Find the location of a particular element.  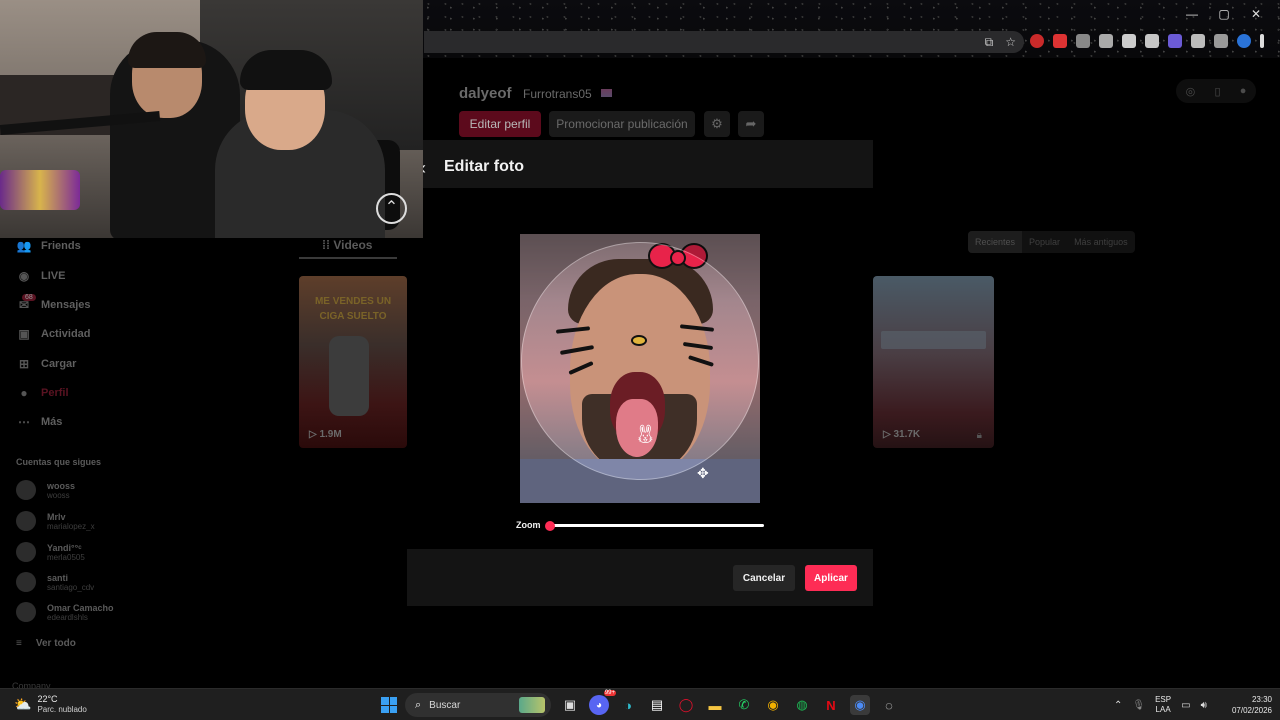

see-all-label: Ver todo is located at coordinates (55, 643).